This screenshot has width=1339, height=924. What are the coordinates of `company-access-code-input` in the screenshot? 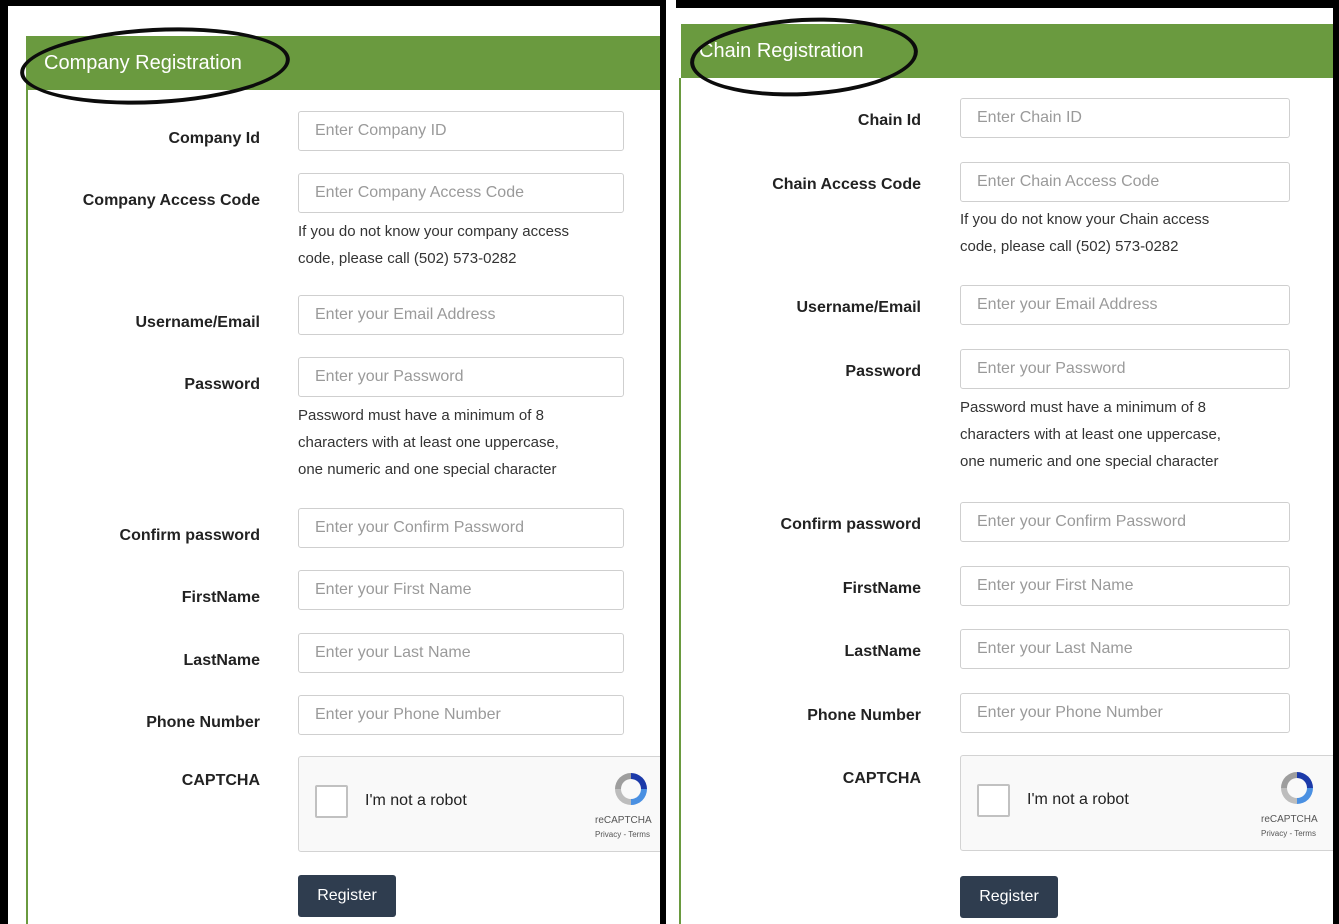 It's located at (461, 193).